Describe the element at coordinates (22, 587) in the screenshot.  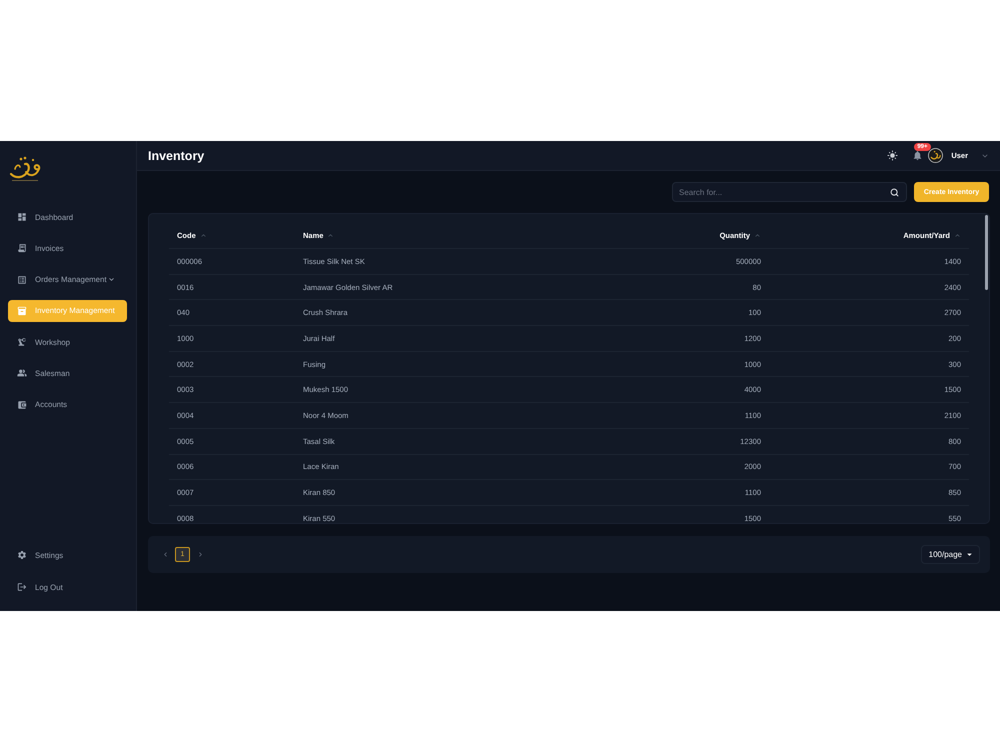
I see `logout-icon` at that location.